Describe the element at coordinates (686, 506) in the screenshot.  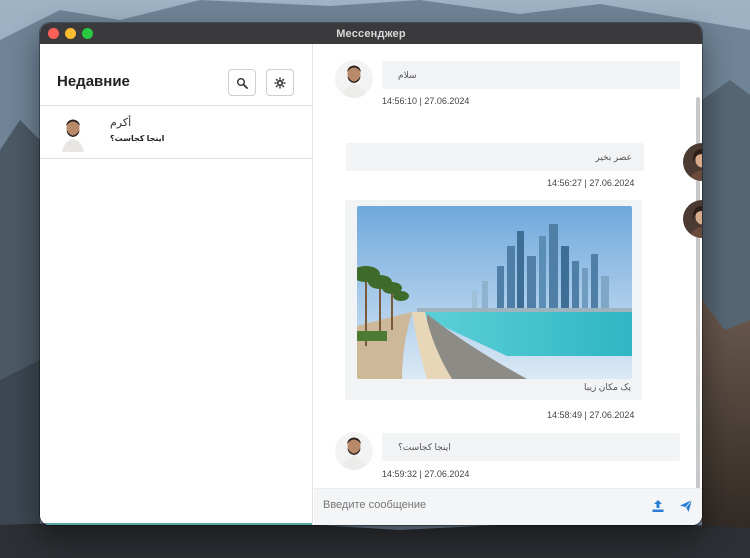
I see `send-icon` at that location.